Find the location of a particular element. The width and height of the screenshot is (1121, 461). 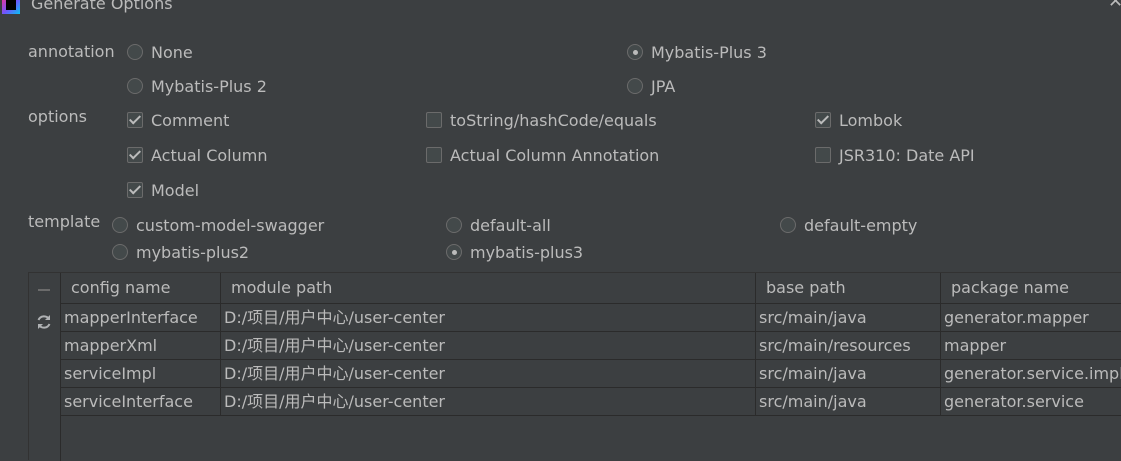

radio-label: default-all is located at coordinates (510, 225).